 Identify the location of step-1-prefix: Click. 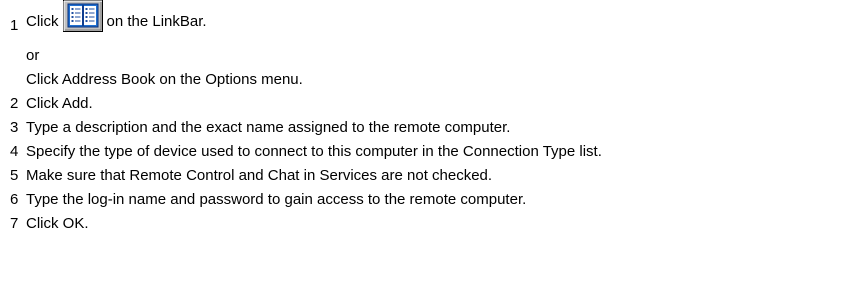
(42, 21).